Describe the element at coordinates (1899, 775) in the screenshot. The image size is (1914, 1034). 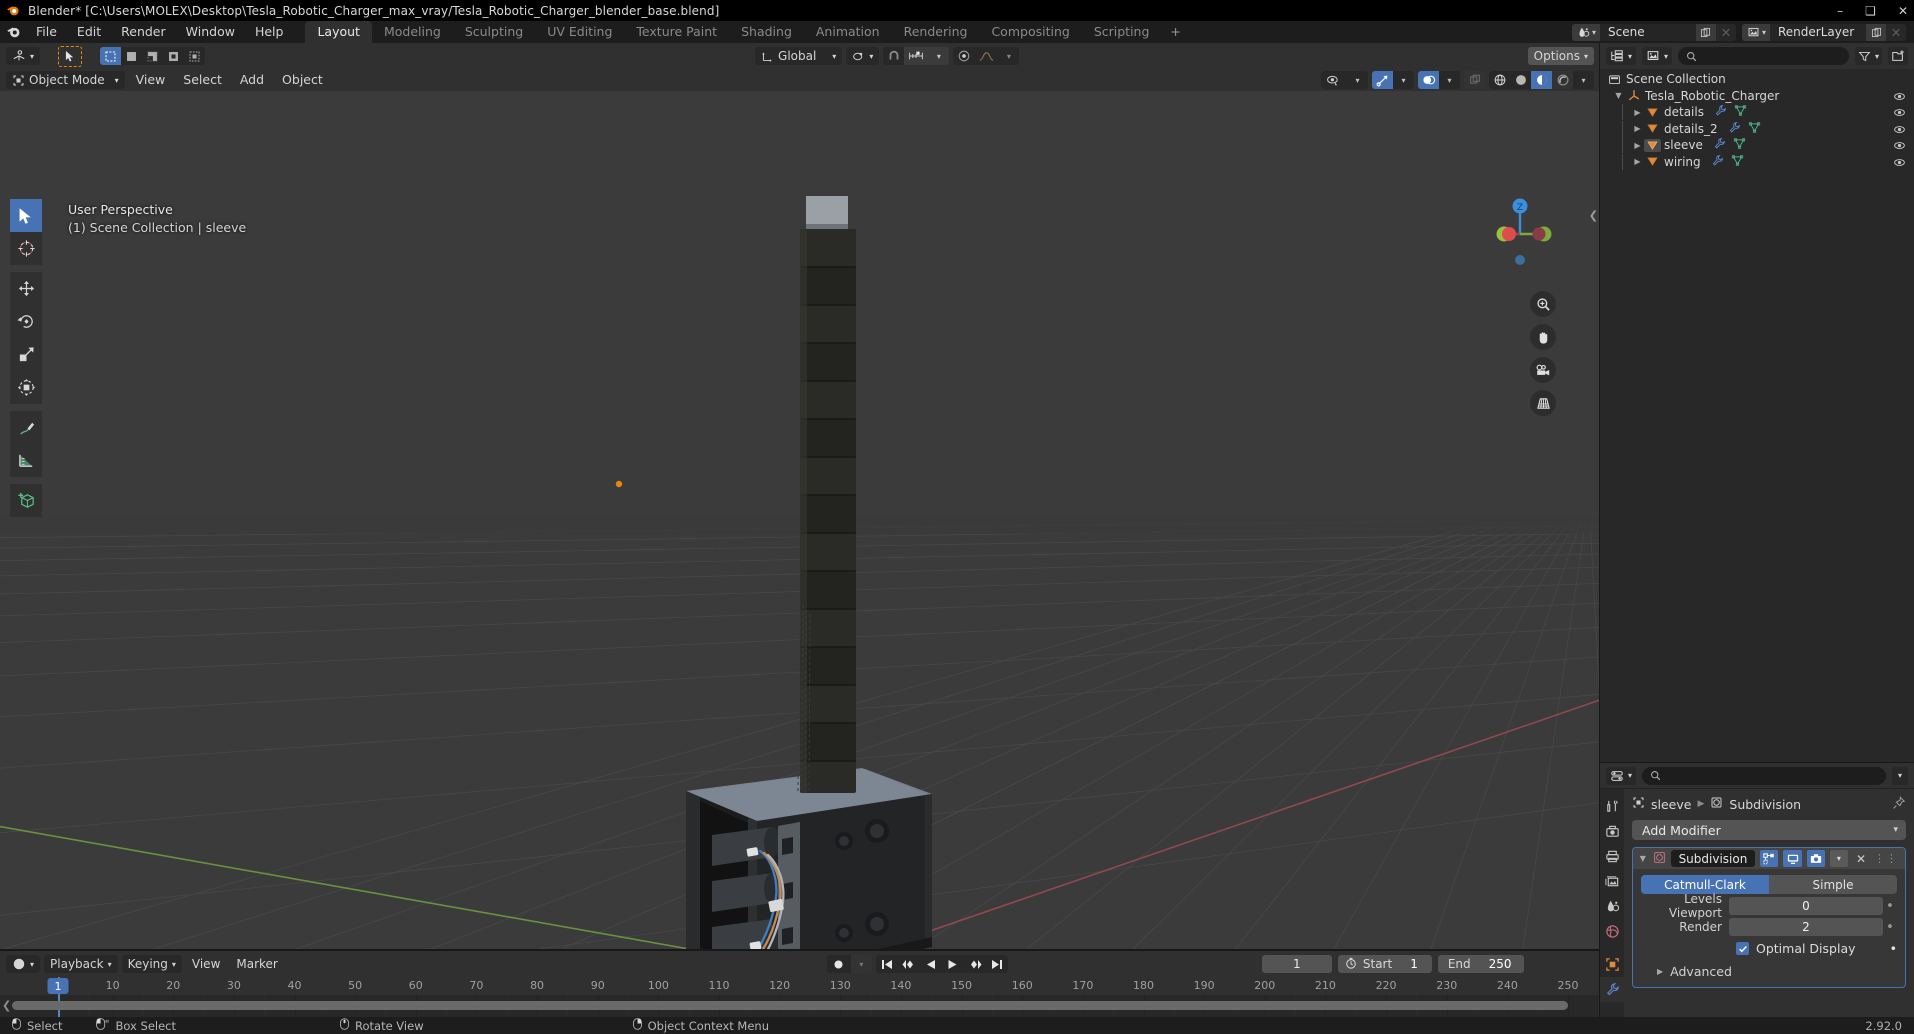
I see `properties-options-chevron-icon: ▾` at that location.